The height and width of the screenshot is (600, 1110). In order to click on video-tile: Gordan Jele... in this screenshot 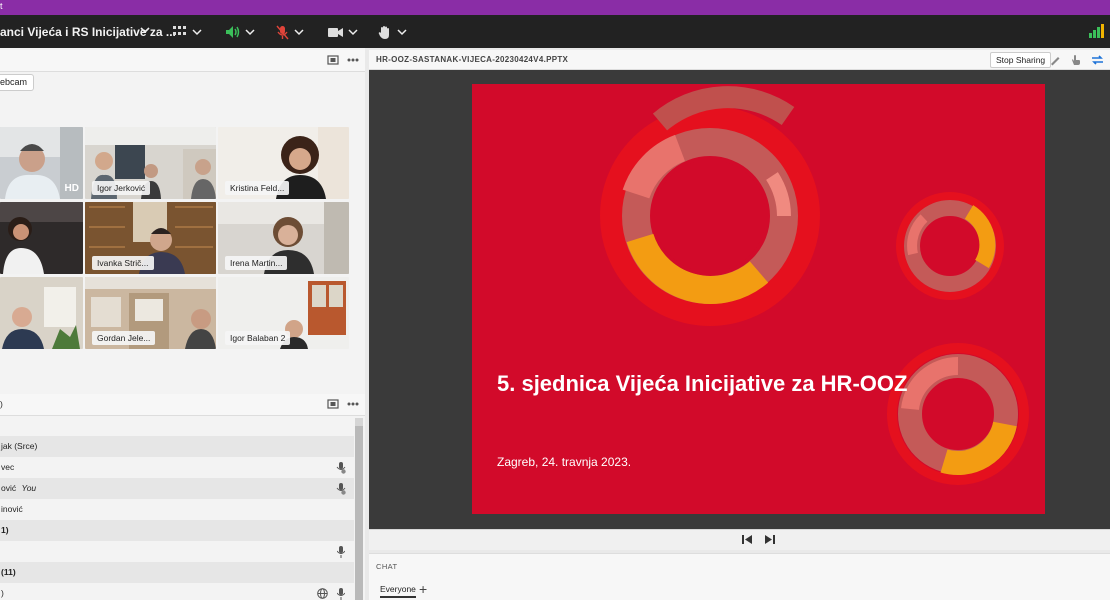, I will do `click(150, 313)`.